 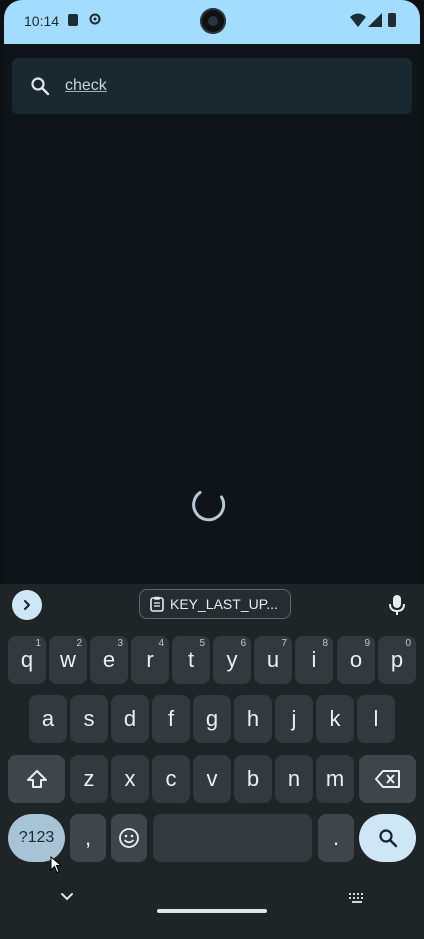 I want to click on key-s: s, so click(x=89, y=719).